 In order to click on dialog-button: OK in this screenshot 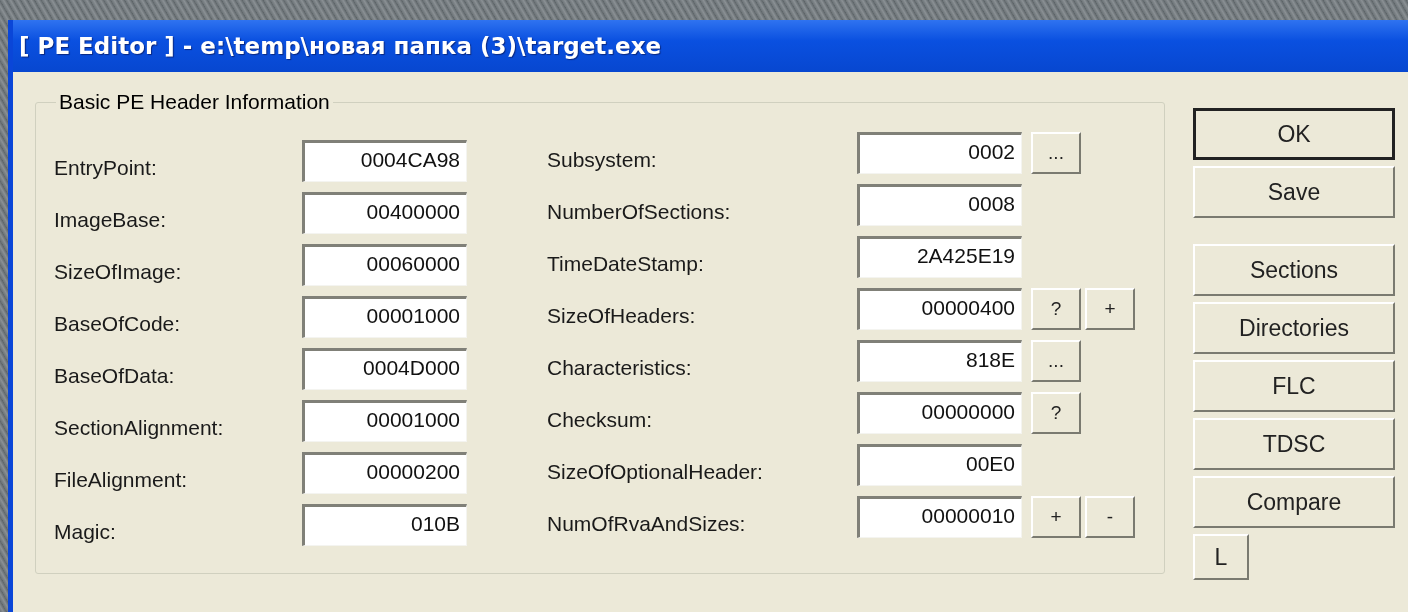, I will do `click(1294, 134)`.